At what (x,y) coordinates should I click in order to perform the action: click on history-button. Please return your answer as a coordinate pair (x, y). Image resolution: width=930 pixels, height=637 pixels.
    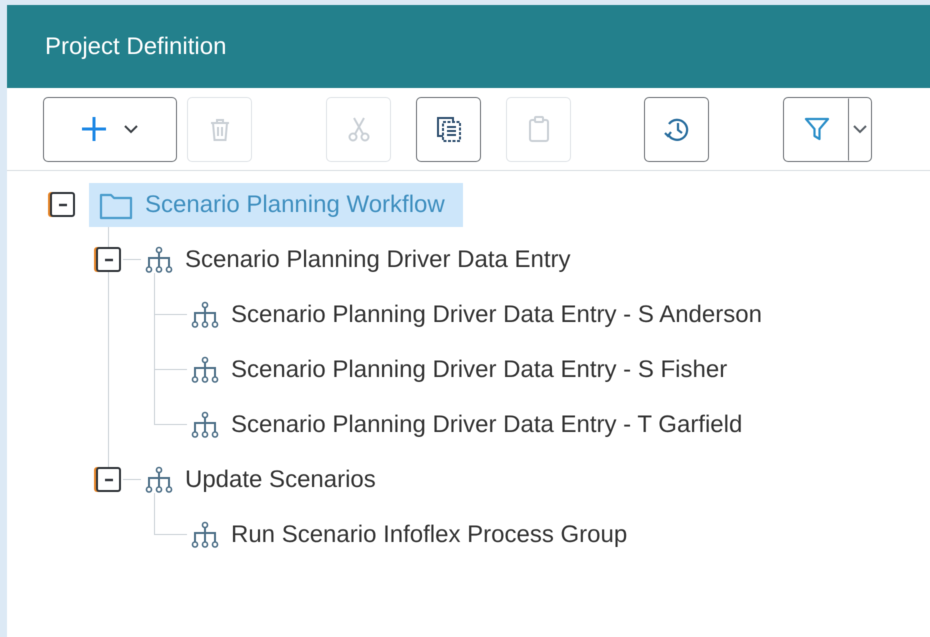
    Looking at the image, I should click on (676, 129).